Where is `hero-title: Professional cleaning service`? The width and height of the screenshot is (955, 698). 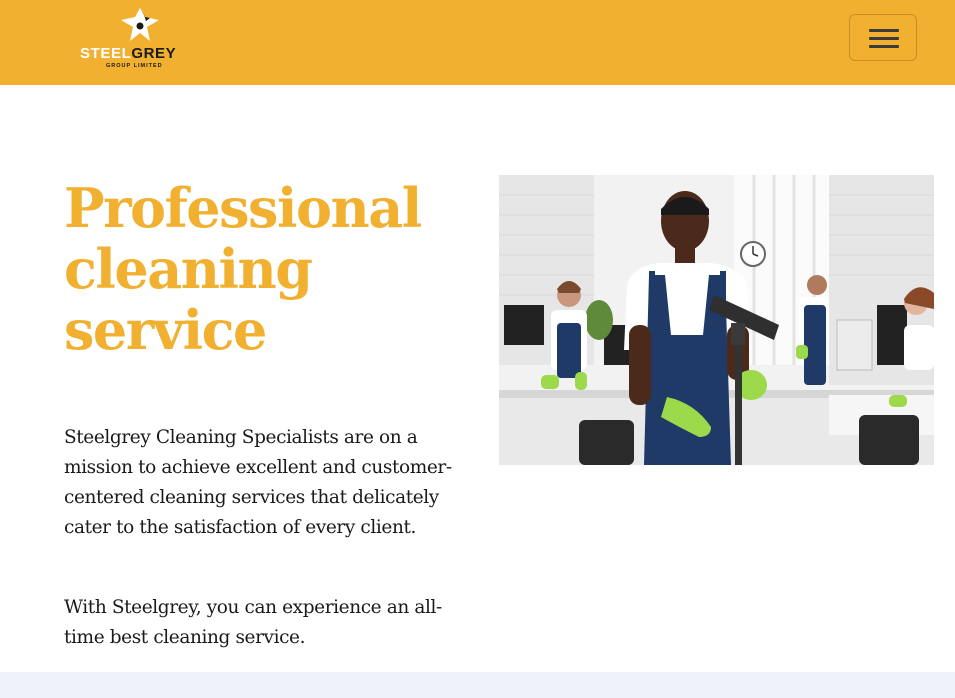
hero-title: Professional cleaning service is located at coordinates (274, 269).